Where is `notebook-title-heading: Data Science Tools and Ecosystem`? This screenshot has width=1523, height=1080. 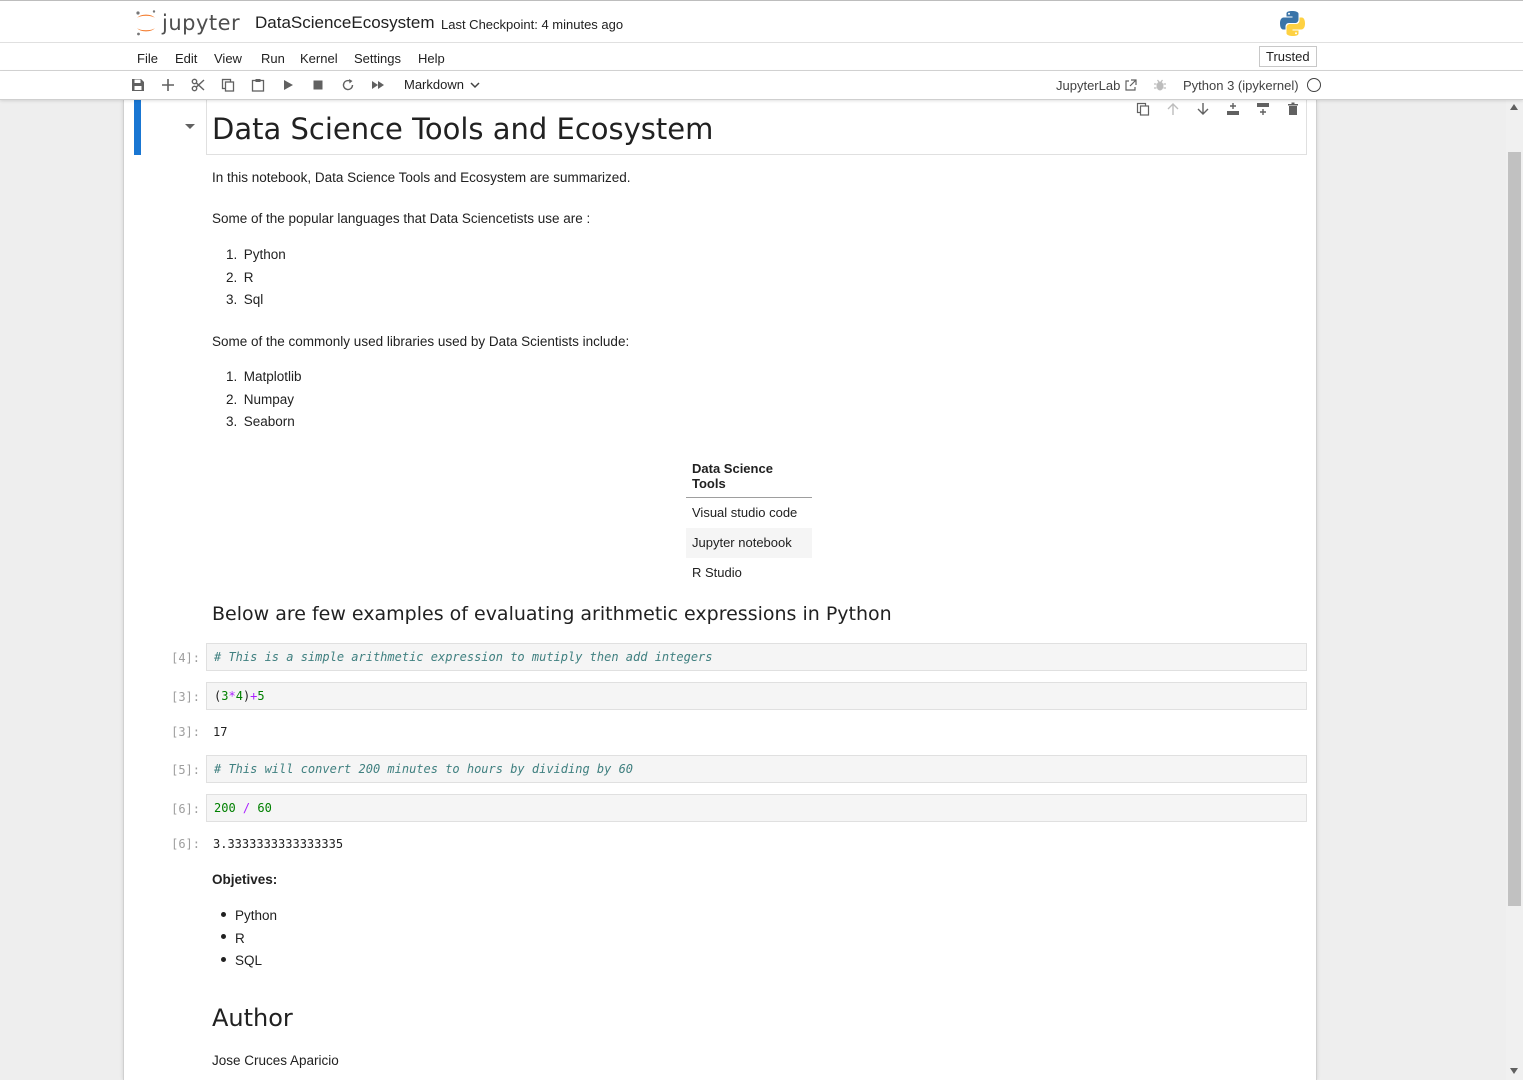
notebook-title-heading: Data Science Tools and Ecosystem is located at coordinates (463, 129).